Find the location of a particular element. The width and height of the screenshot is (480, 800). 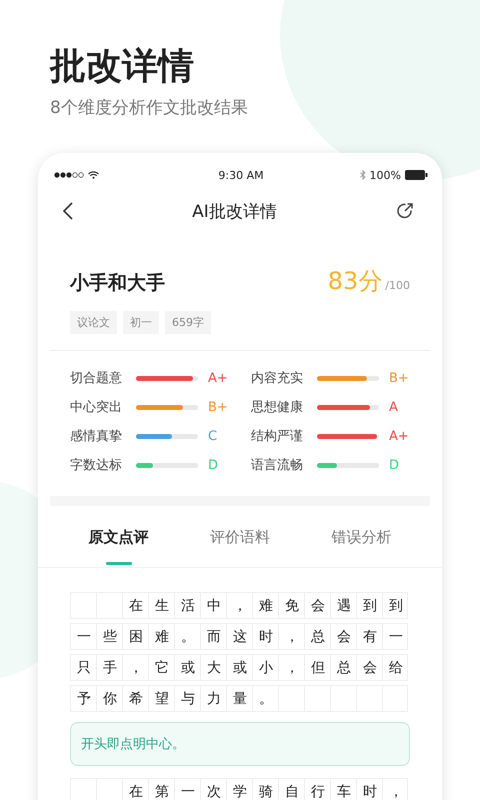

share-icon is located at coordinates (405, 211).